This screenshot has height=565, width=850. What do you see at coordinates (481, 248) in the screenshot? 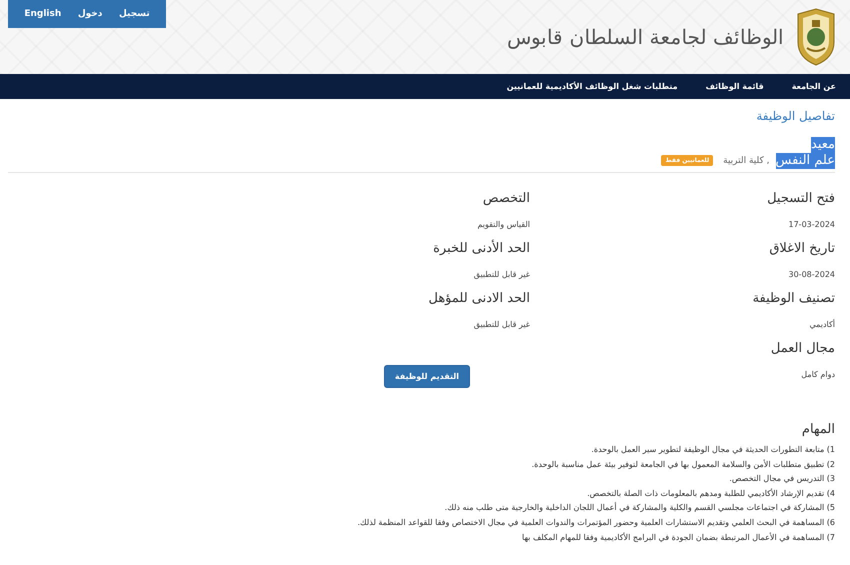
I see `detail-label: الحد الأدنى للخبرة` at bounding box center [481, 248].